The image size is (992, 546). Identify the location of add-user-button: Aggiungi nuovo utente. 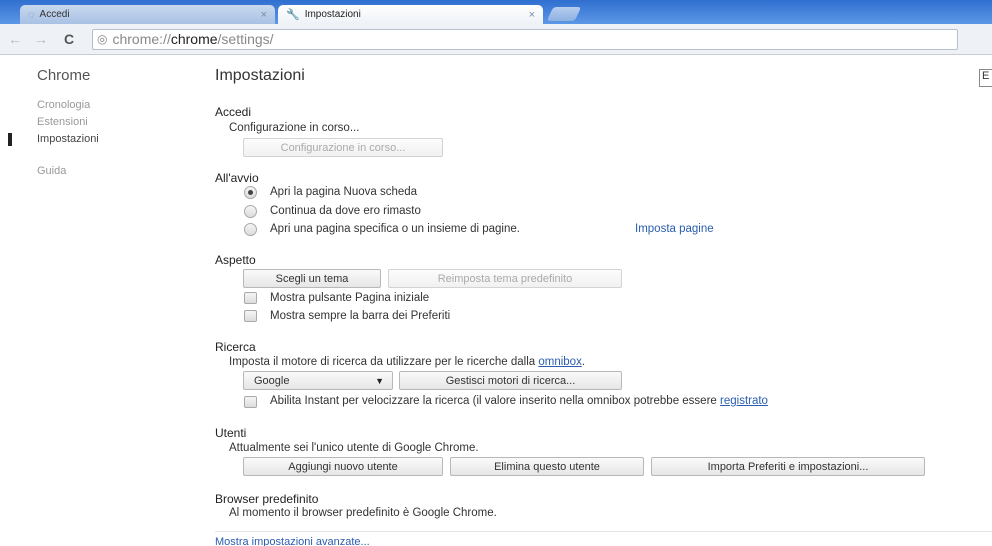
(343, 466).